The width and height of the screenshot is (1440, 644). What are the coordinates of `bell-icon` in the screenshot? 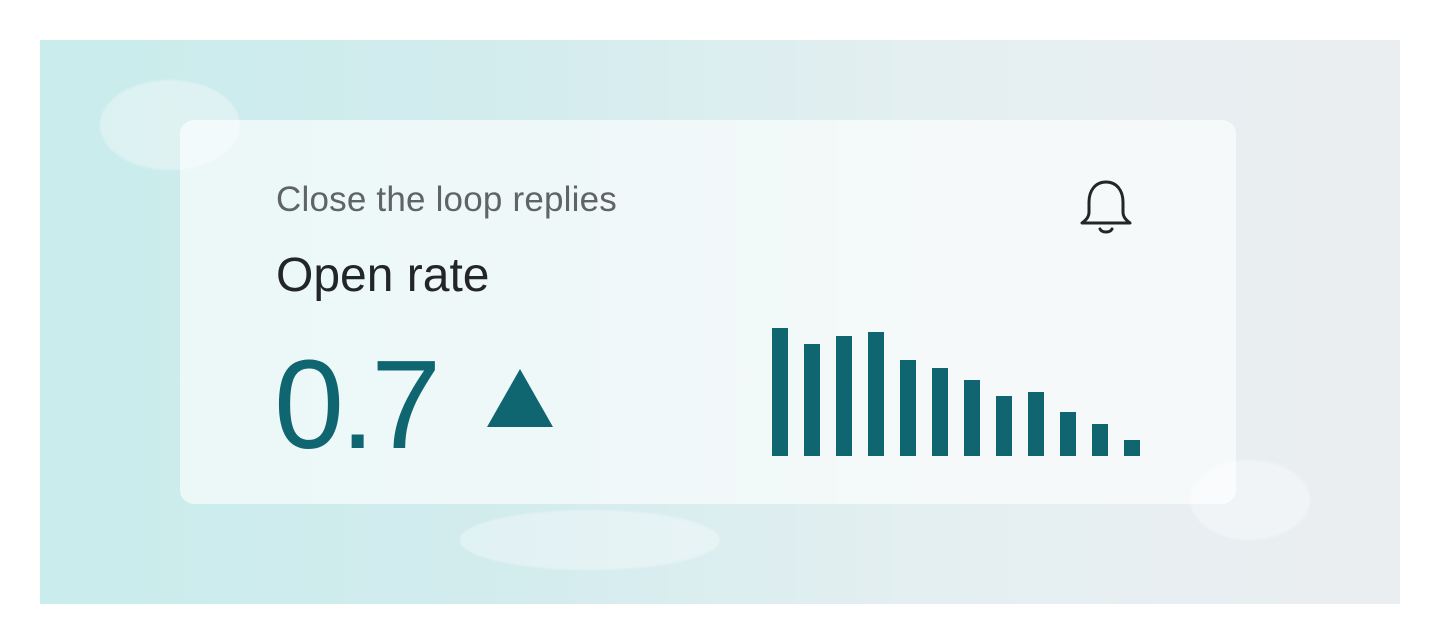 It's located at (1106, 208).